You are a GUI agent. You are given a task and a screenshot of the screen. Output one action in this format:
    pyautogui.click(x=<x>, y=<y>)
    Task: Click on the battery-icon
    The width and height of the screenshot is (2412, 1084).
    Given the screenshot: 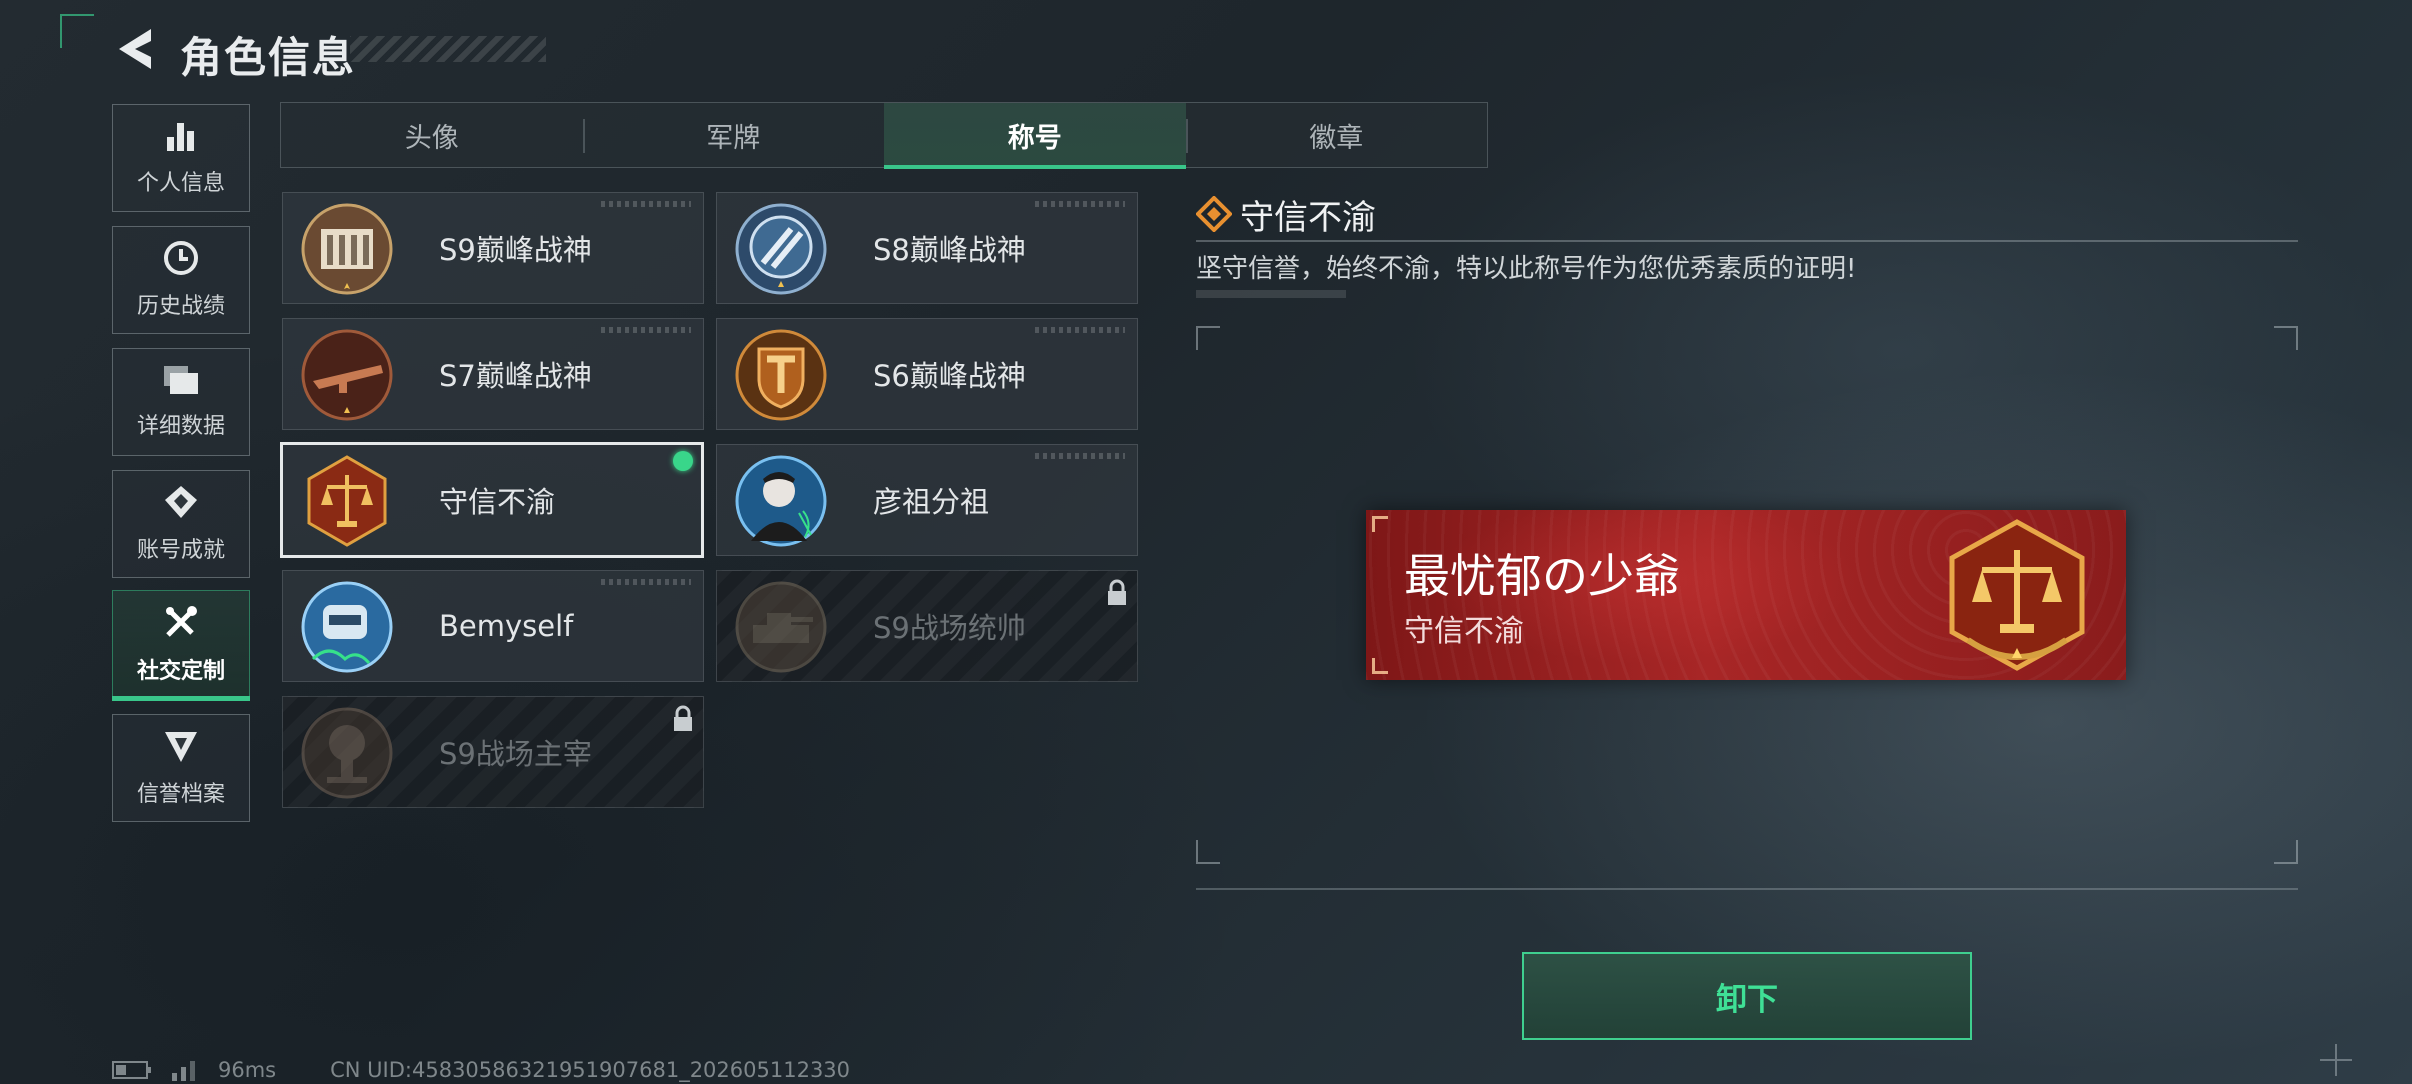 What is the action you would take?
    pyautogui.click(x=131, y=1070)
    